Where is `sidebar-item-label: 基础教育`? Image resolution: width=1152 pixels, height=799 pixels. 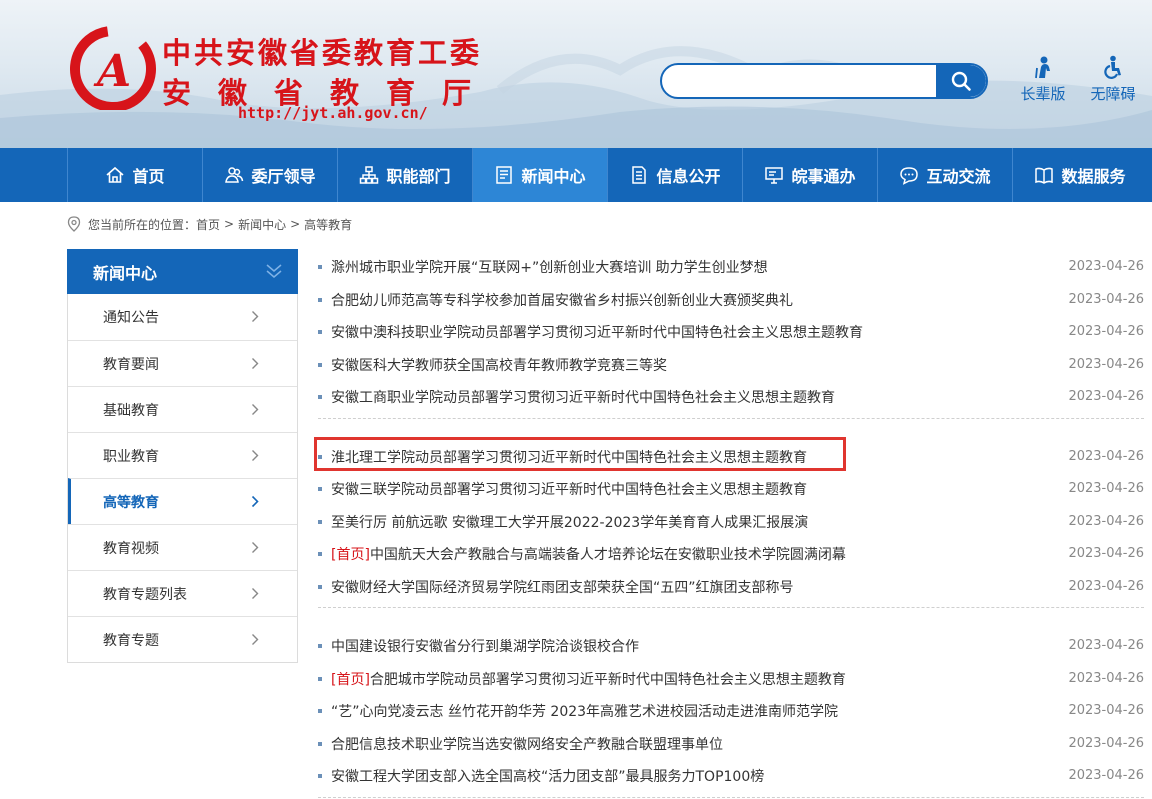 sidebar-item-label: 基础教育 is located at coordinates (131, 410).